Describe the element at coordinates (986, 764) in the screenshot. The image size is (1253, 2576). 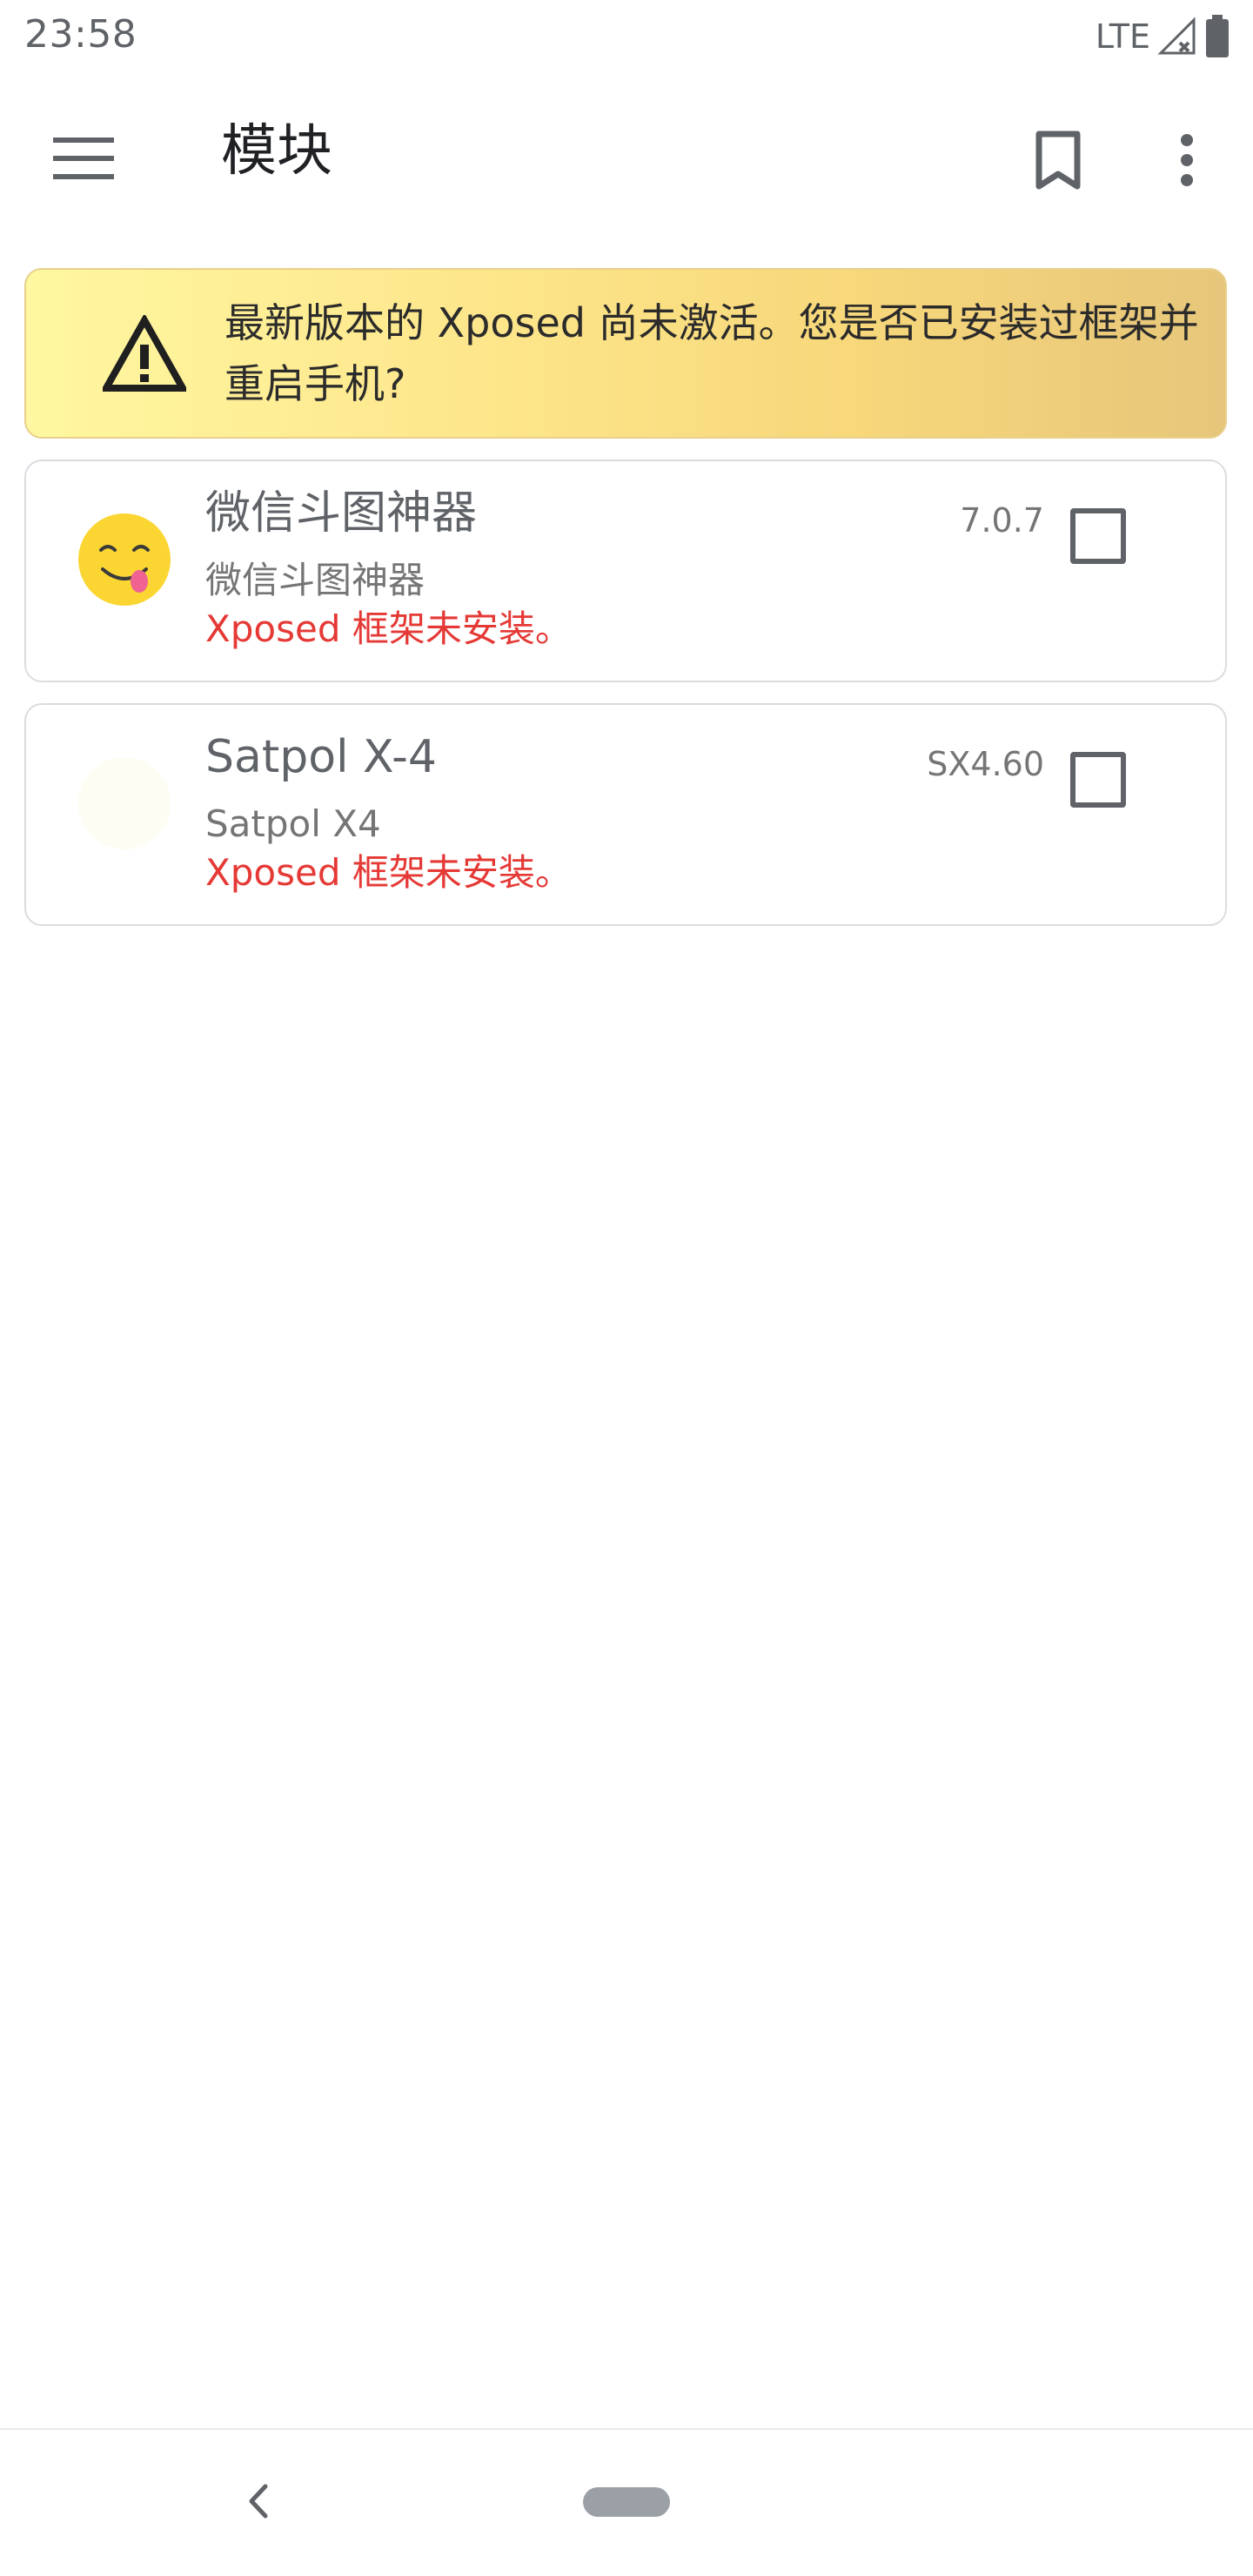
I see `module-version: SX4.60` at that location.